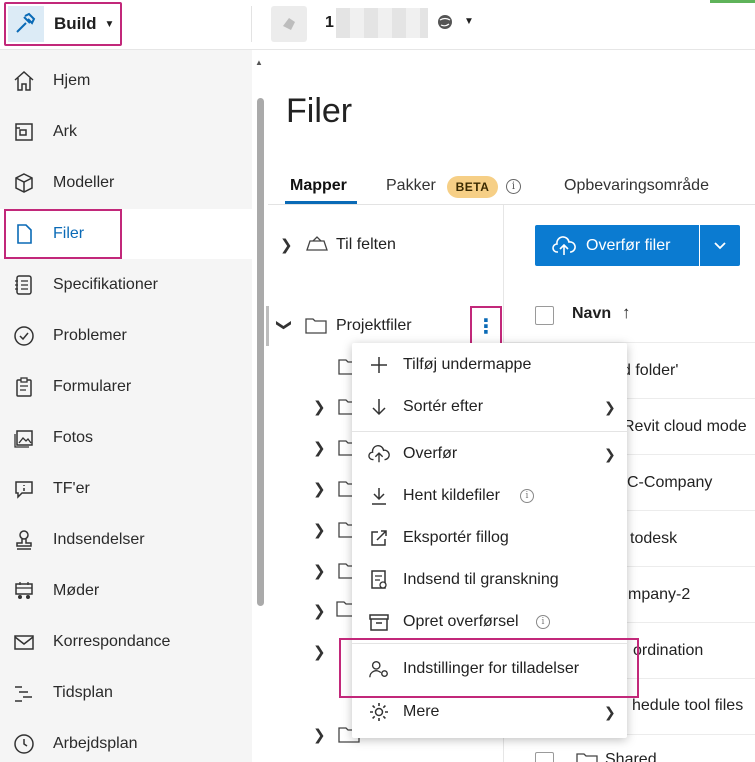  Describe the element at coordinates (687, 706) in the screenshot. I see `file-row-name: hedule tool files` at that location.